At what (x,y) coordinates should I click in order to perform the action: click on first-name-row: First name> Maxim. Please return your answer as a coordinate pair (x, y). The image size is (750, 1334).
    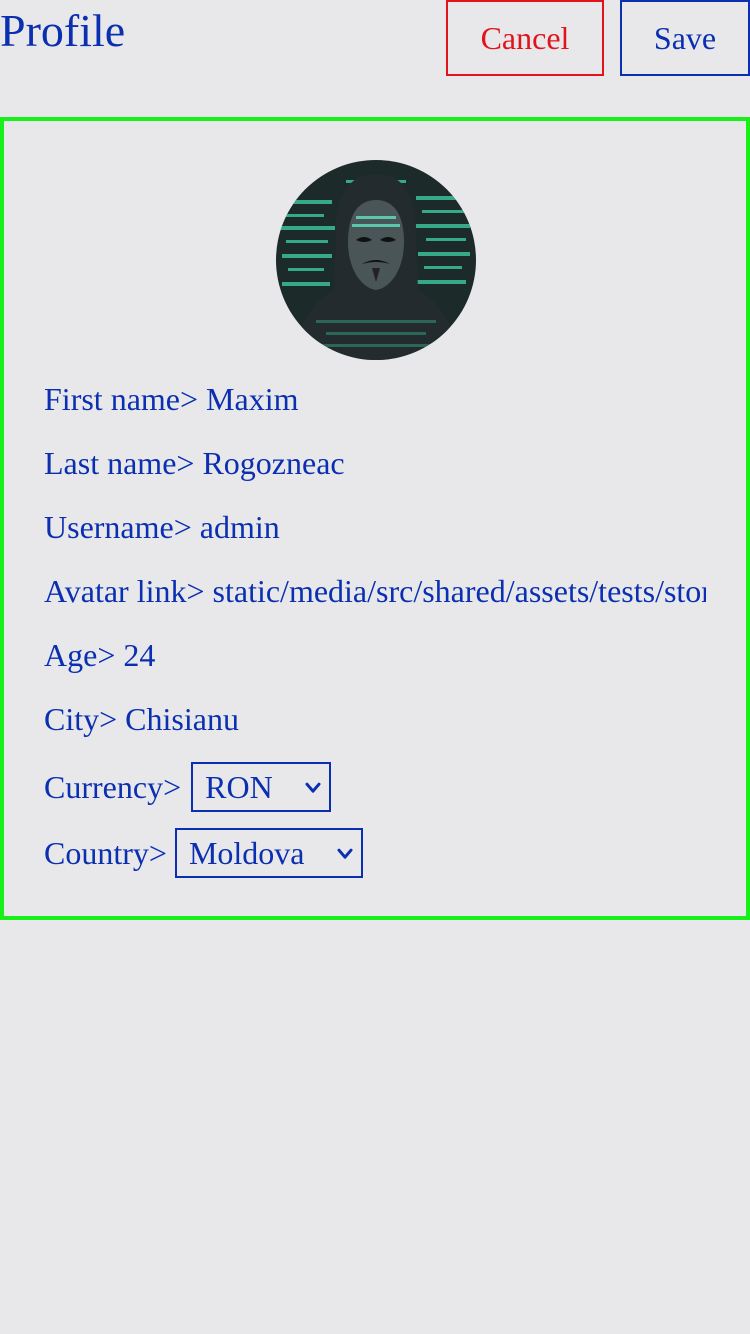
    Looking at the image, I should click on (171, 399).